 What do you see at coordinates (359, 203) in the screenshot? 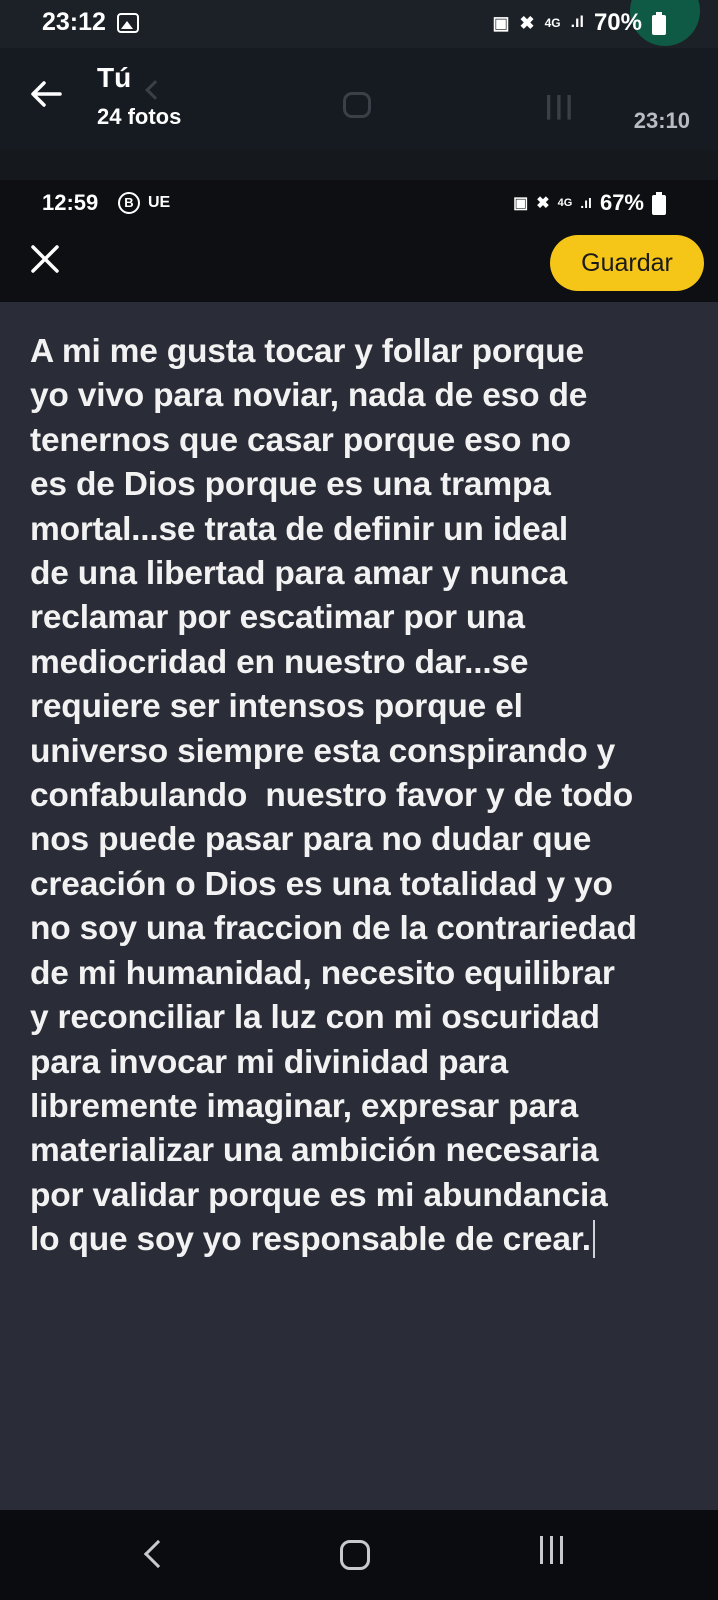
I see `inner-status-bar: 12:59 B UE ▣ ✖ 4G .ıl 67%` at bounding box center [359, 203].